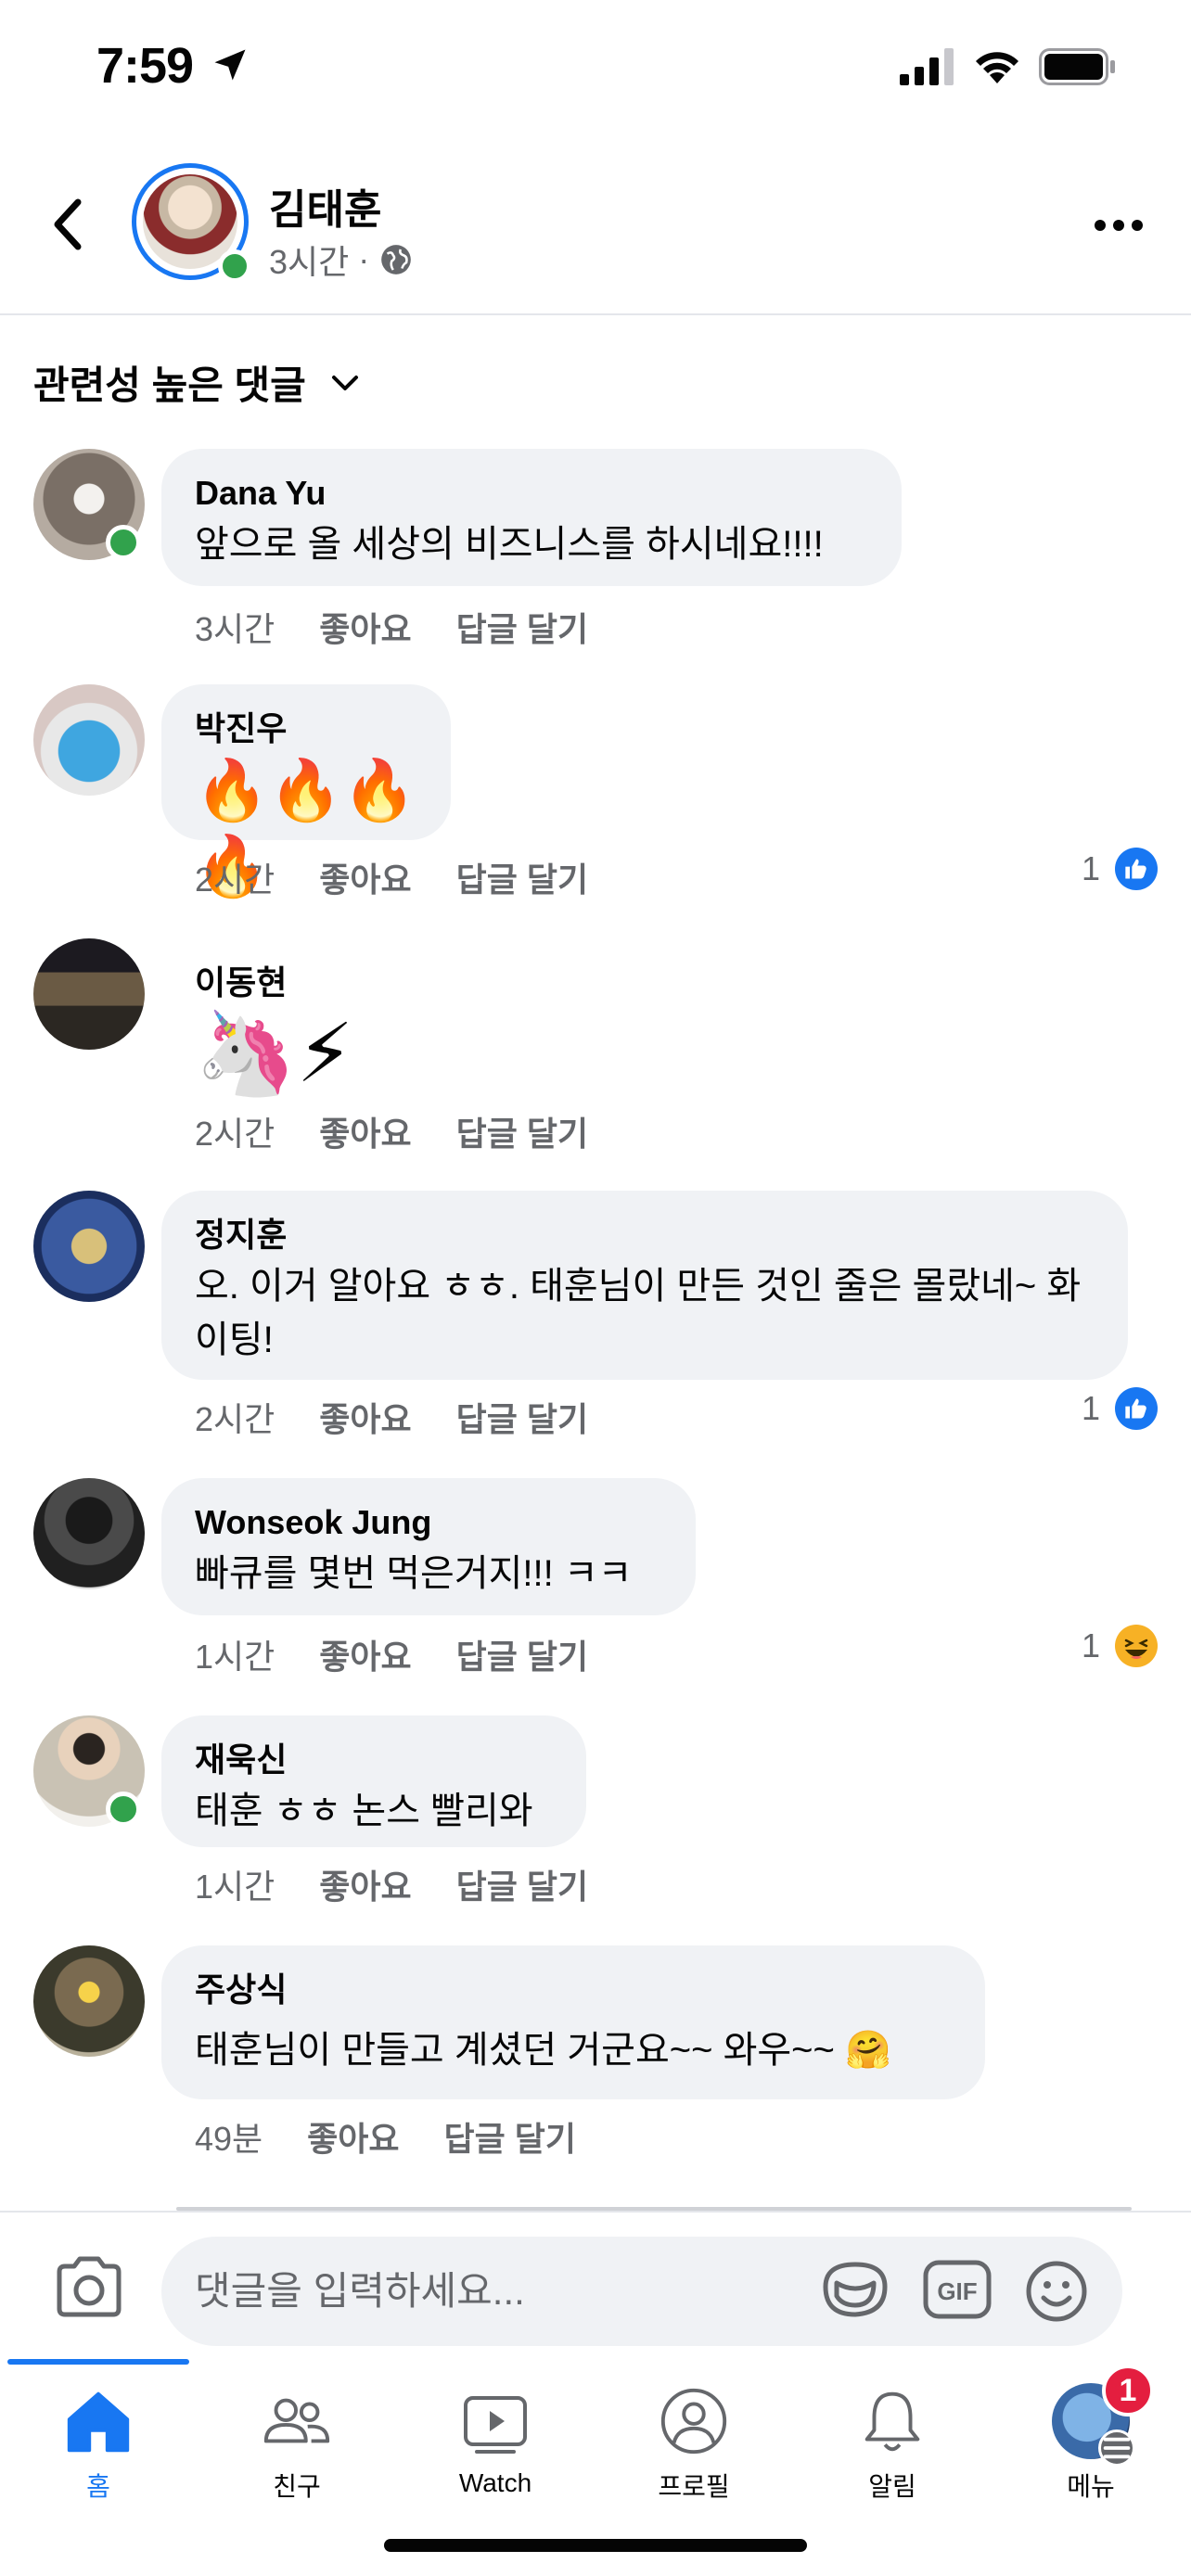 The height and width of the screenshot is (2576, 1191). What do you see at coordinates (396, 259) in the screenshot?
I see `globe-icon` at bounding box center [396, 259].